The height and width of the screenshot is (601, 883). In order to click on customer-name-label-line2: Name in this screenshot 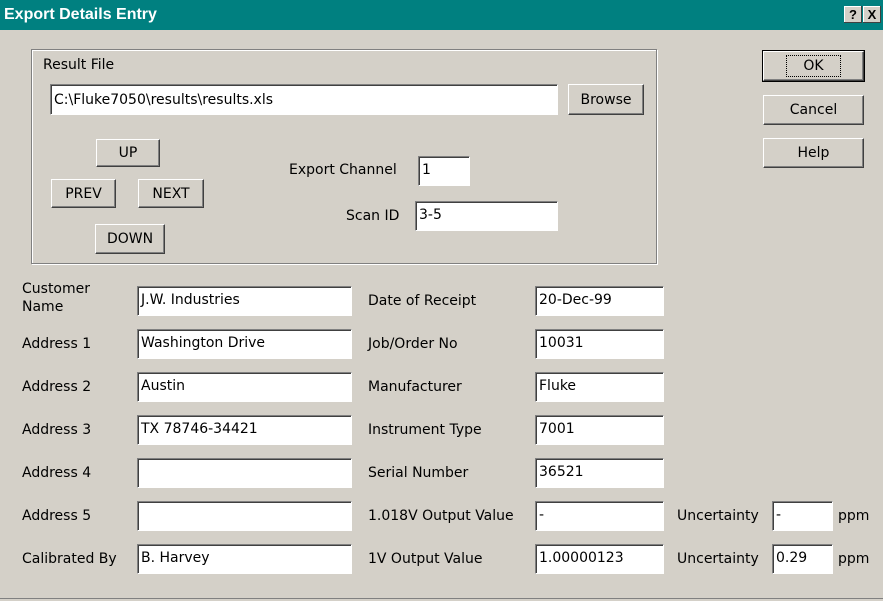, I will do `click(43, 307)`.